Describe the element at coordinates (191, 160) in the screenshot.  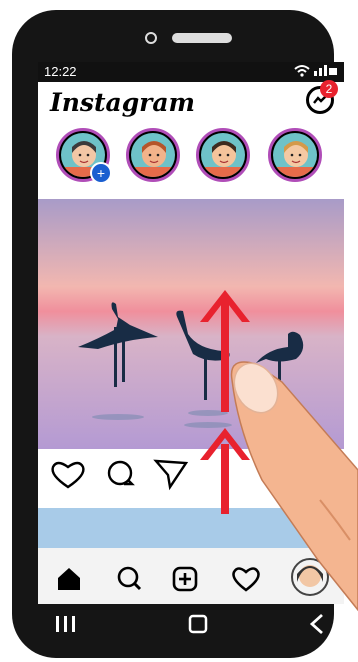
I see `stories-row: +` at that location.